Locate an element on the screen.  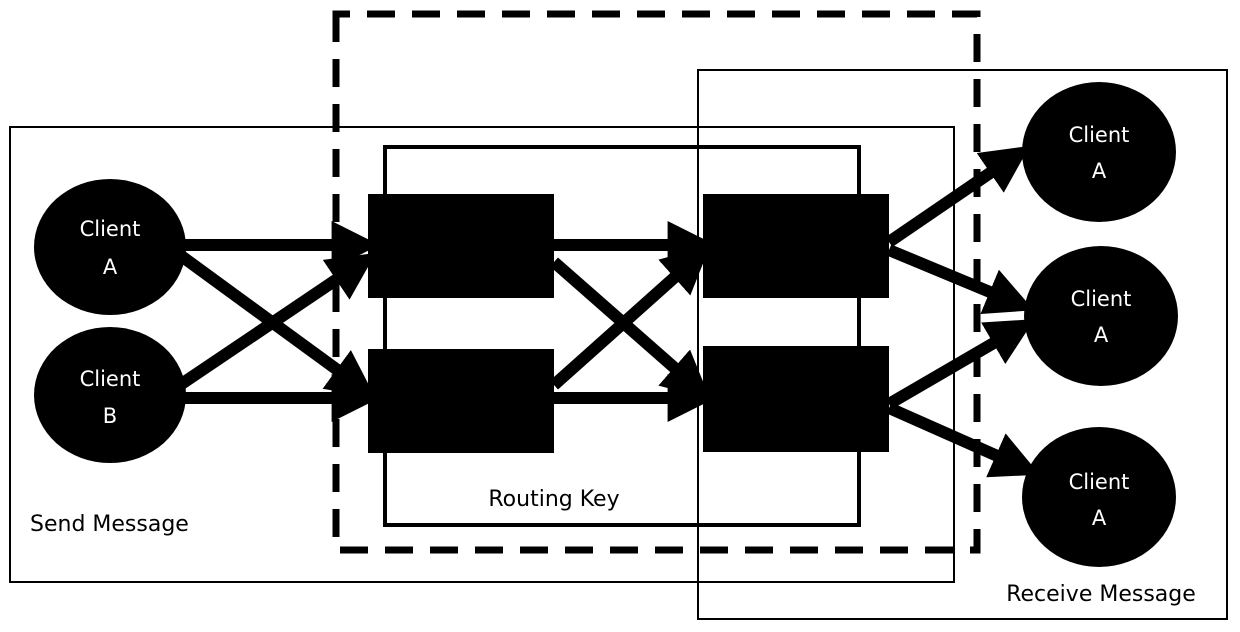
receiver-client-3: Client A is located at coordinates (1099, 497).